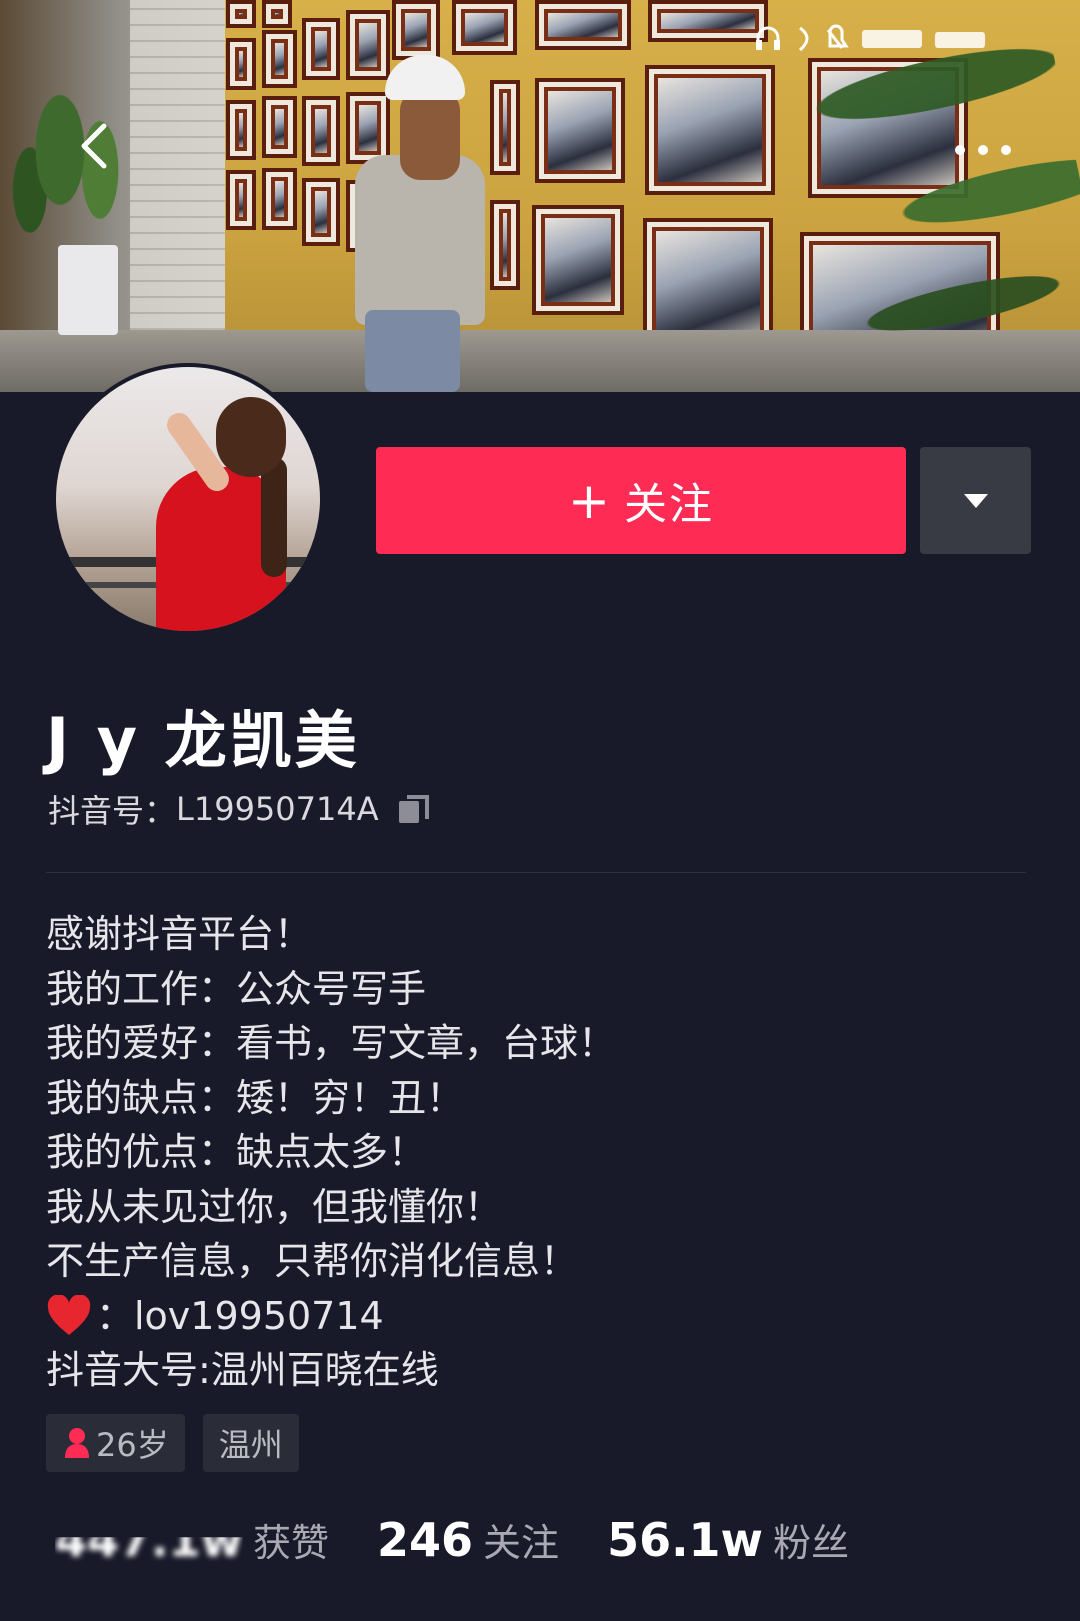 The image size is (1080, 1621). What do you see at coordinates (415, 809) in the screenshot?
I see `copy-icon` at bounding box center [415, 809].